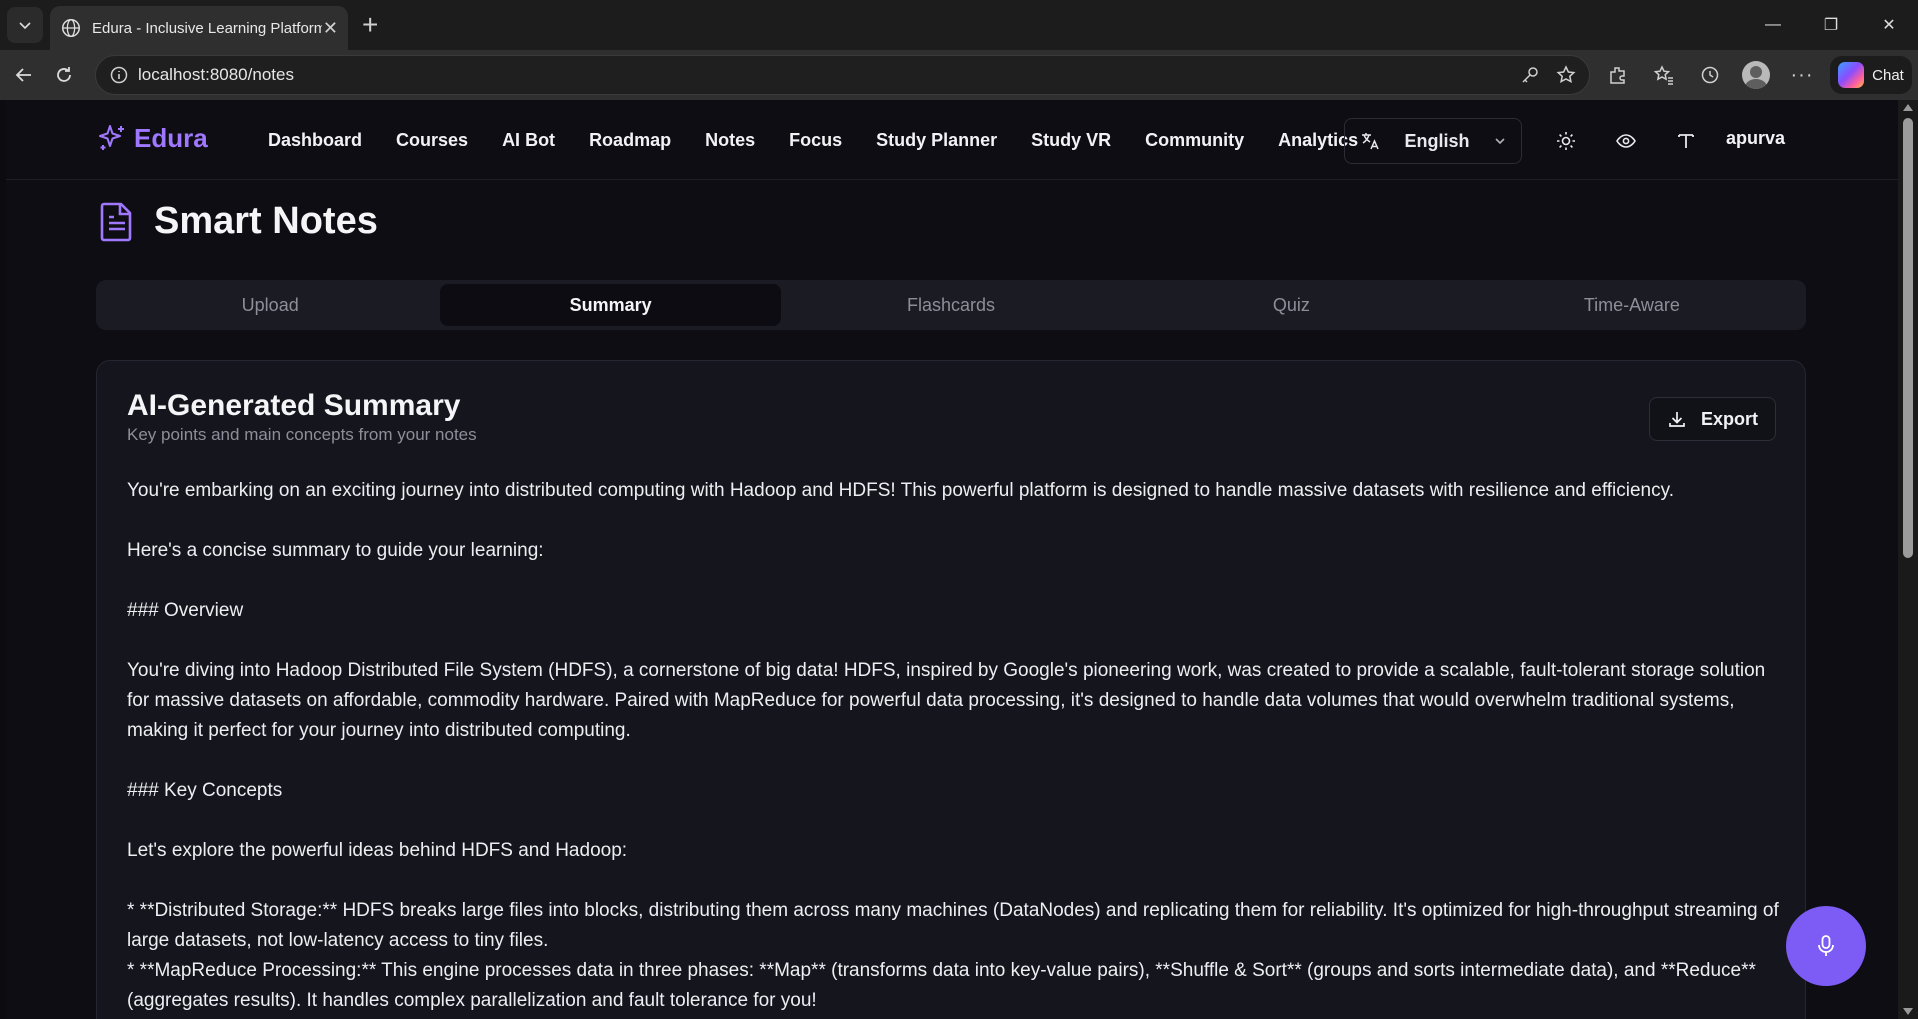 The width and height of the screenshot is (1918, 1019). What do you see at coordinates (1710, 75) in the screenshot?
I see `history-icon` at bounding box center [1710, 75].